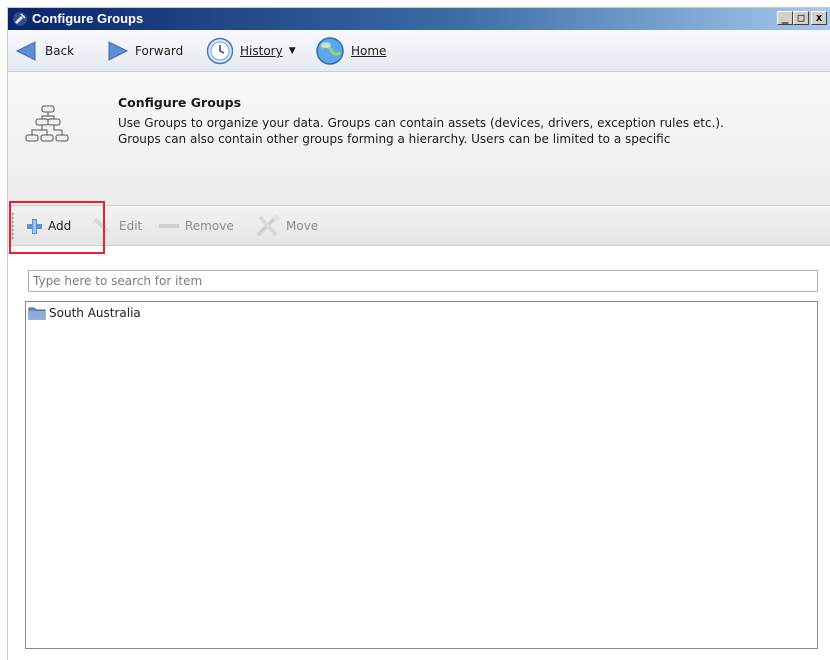 The image size is (830, 660). What do you see at coordinates (292, 51) in the screenshot?
I see `chevron-down-icon: ▼` at bounding box center [292, 51].